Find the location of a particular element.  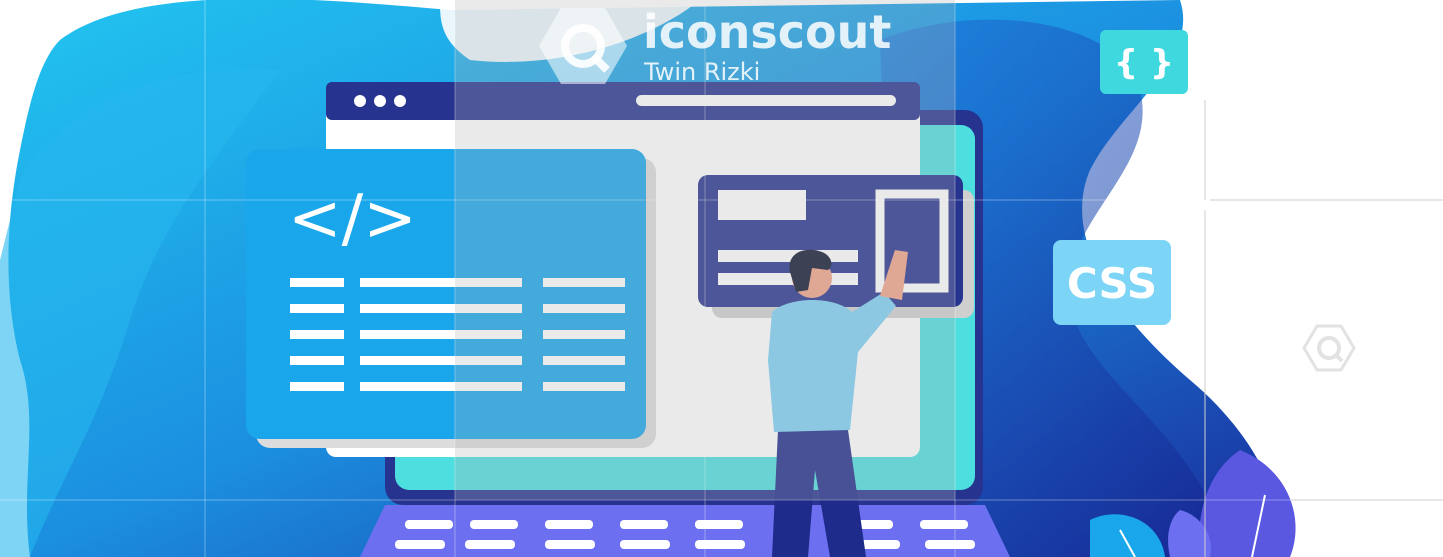

watermark-author: Twin Rizki is located at coordinates (701, 72).